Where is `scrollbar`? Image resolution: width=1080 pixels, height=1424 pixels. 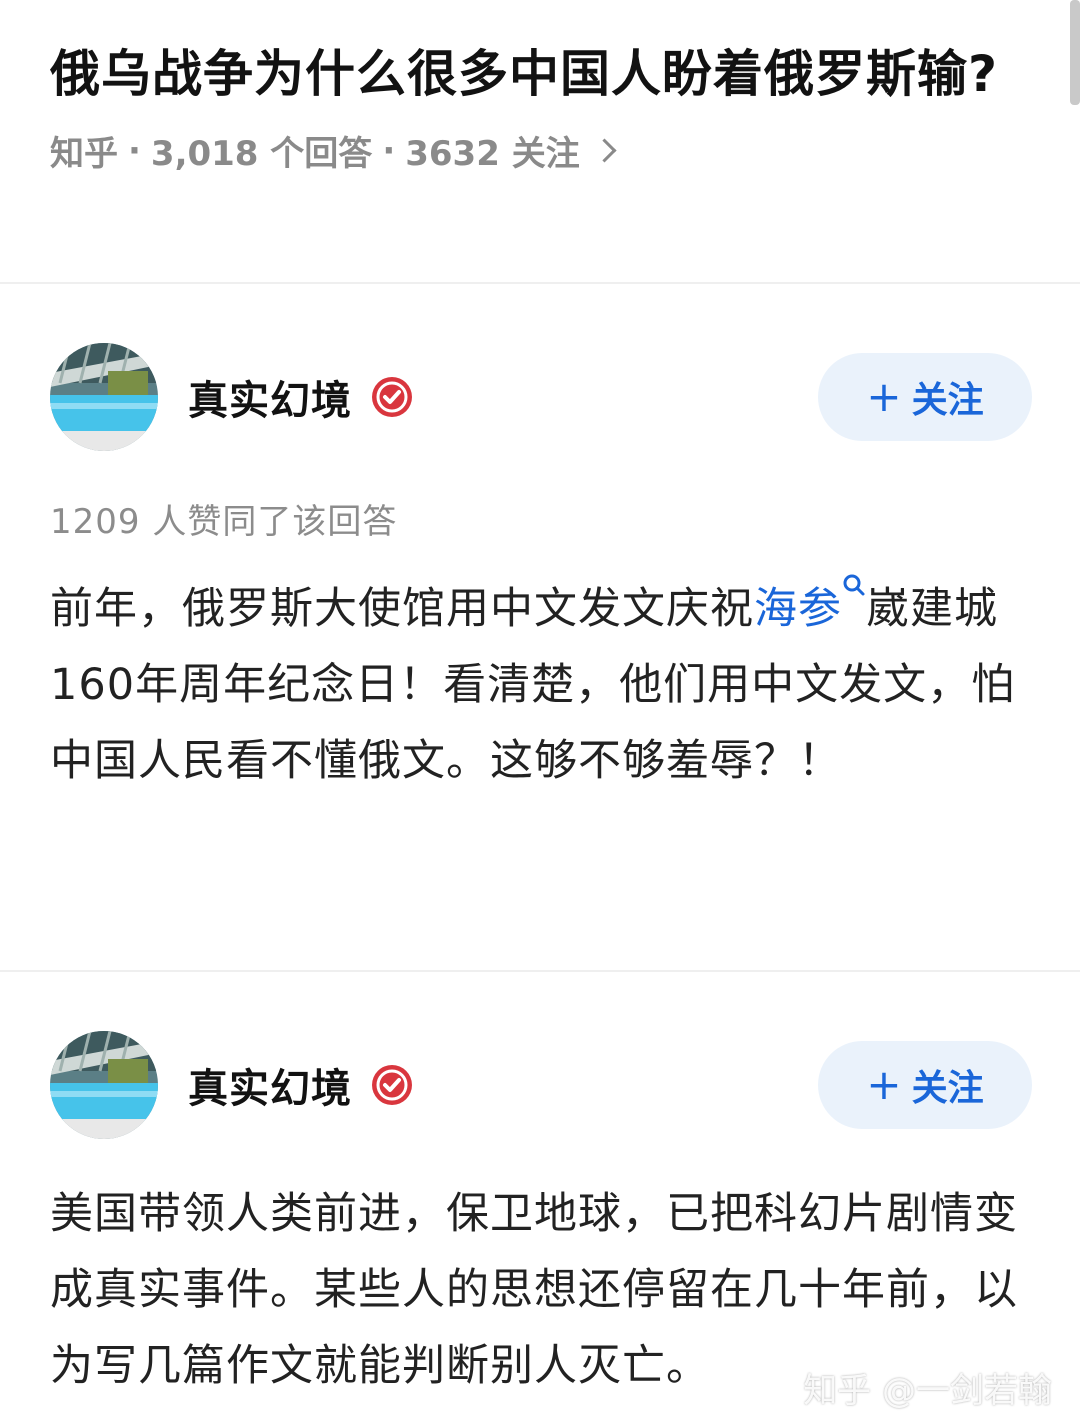 scrollbar is located at coordinates (1075, 52).